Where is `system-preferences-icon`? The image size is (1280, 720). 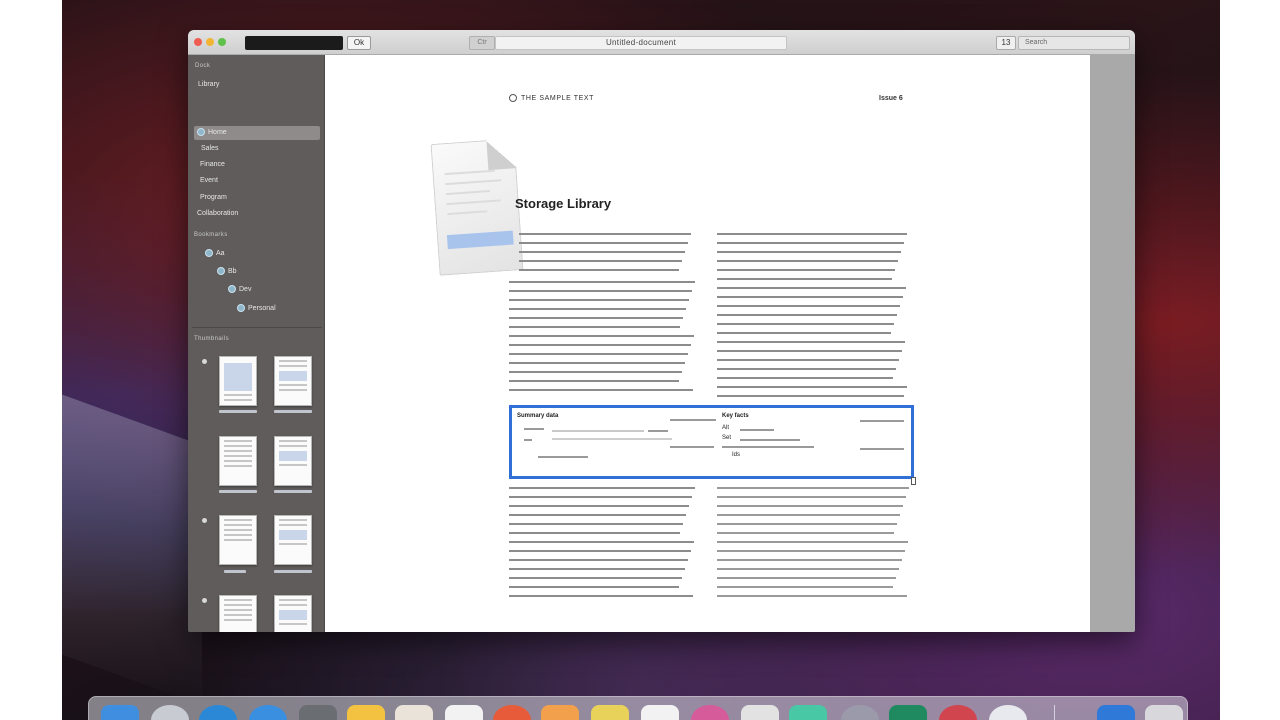 system-preferences-icon is located at coordinates (1008, 712).